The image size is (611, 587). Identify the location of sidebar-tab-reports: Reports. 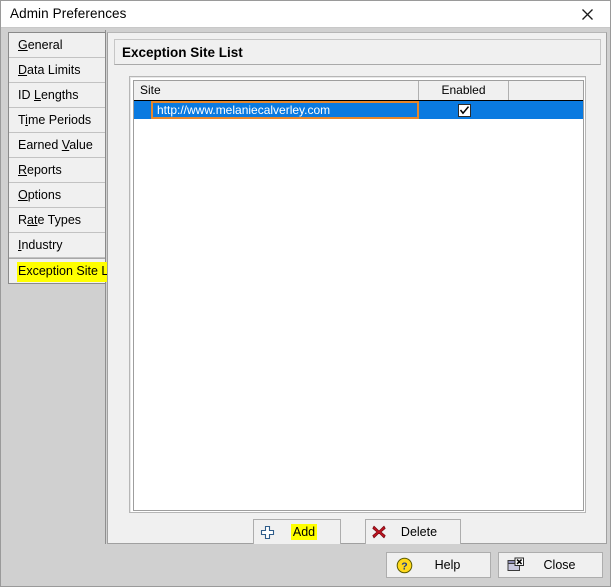
(57, 170).